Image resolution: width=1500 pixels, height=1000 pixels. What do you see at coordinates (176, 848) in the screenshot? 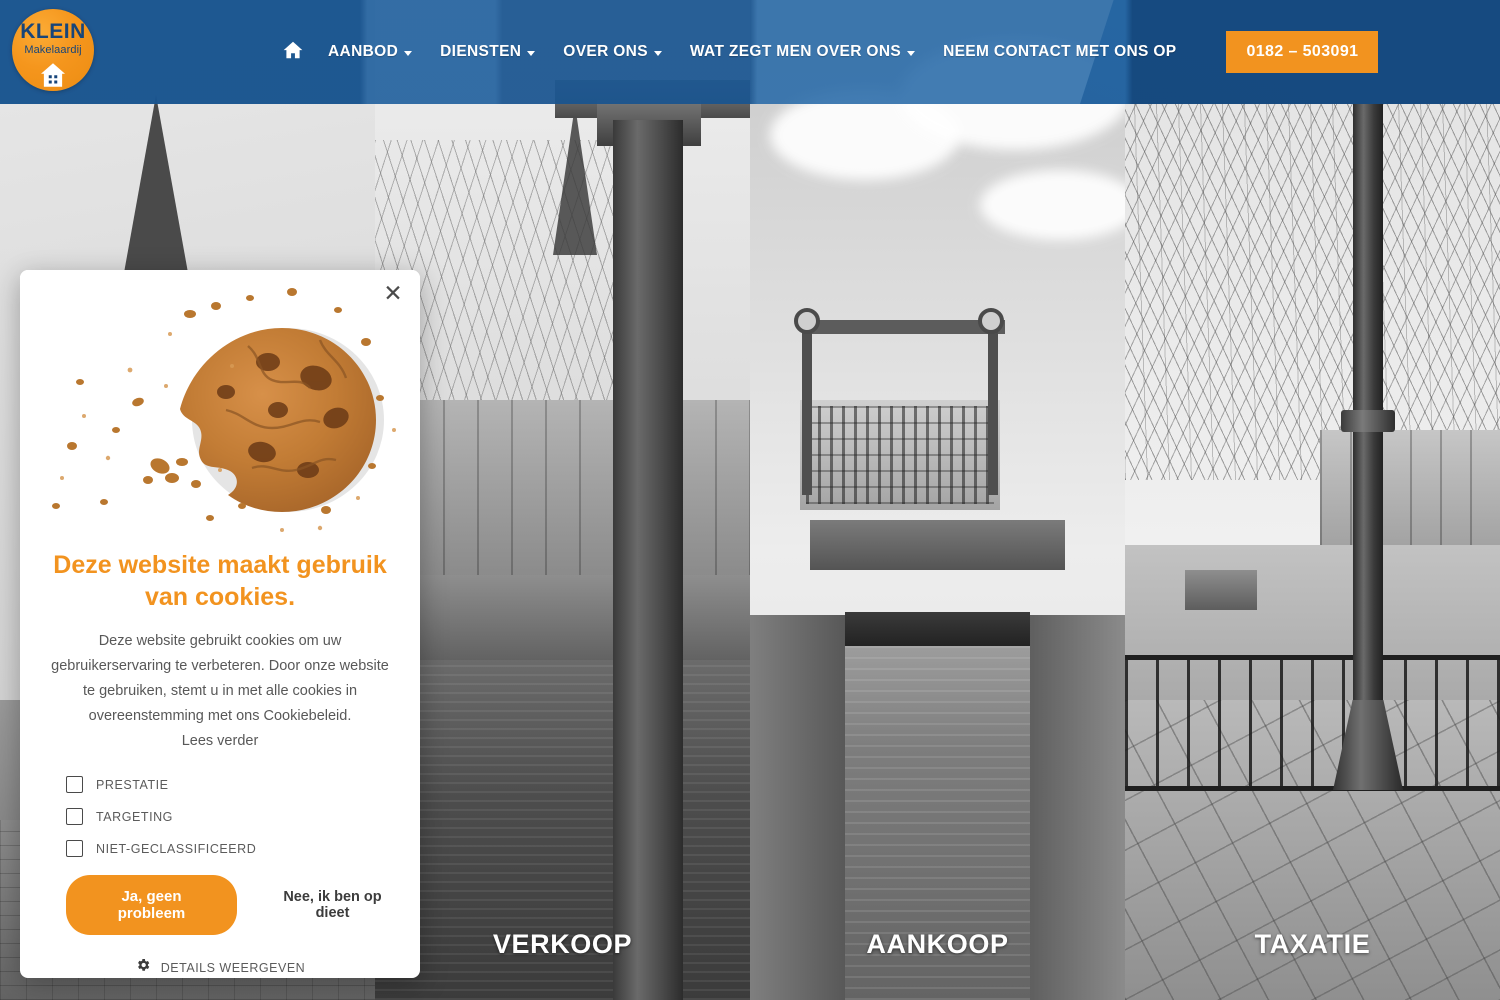
I see `cookie-category-niet-geclassificeerd-label: NIET-GECLASSIFICEERD` at bounding box center [176, 848].